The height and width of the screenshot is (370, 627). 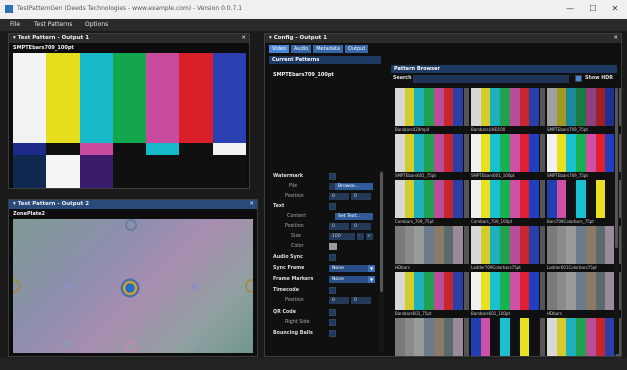 I want to click on browser-scroll-thumb, so click(x=616, y=168).